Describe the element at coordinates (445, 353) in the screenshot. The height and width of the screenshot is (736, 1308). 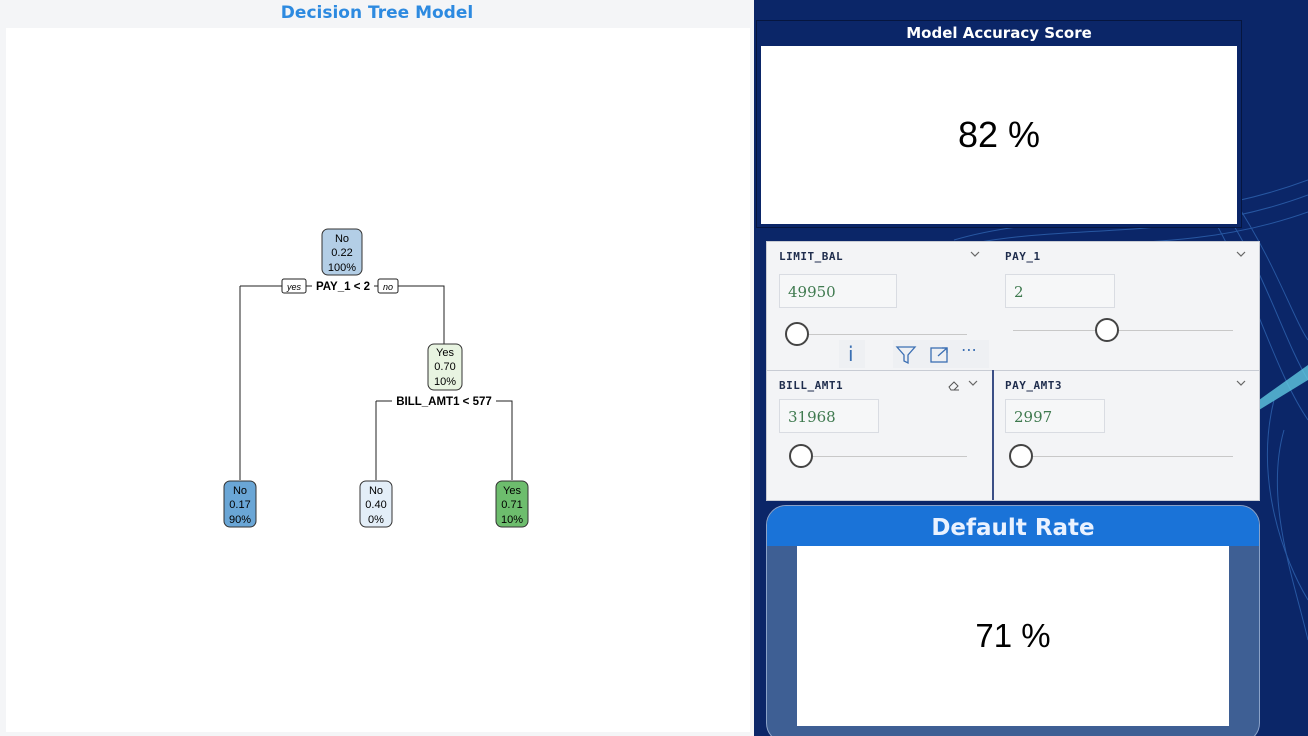
I see `right-node-class: Yes` at that location.